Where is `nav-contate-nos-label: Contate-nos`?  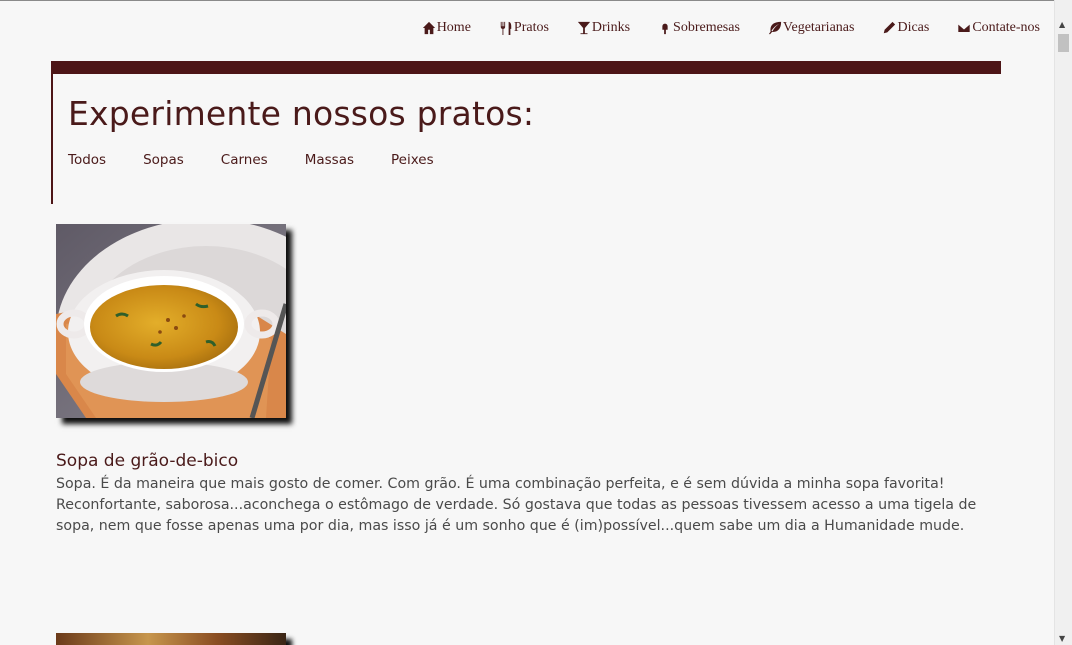 nav-contate-nos-label: Contate-nos is located at coordinates (1006, 27).